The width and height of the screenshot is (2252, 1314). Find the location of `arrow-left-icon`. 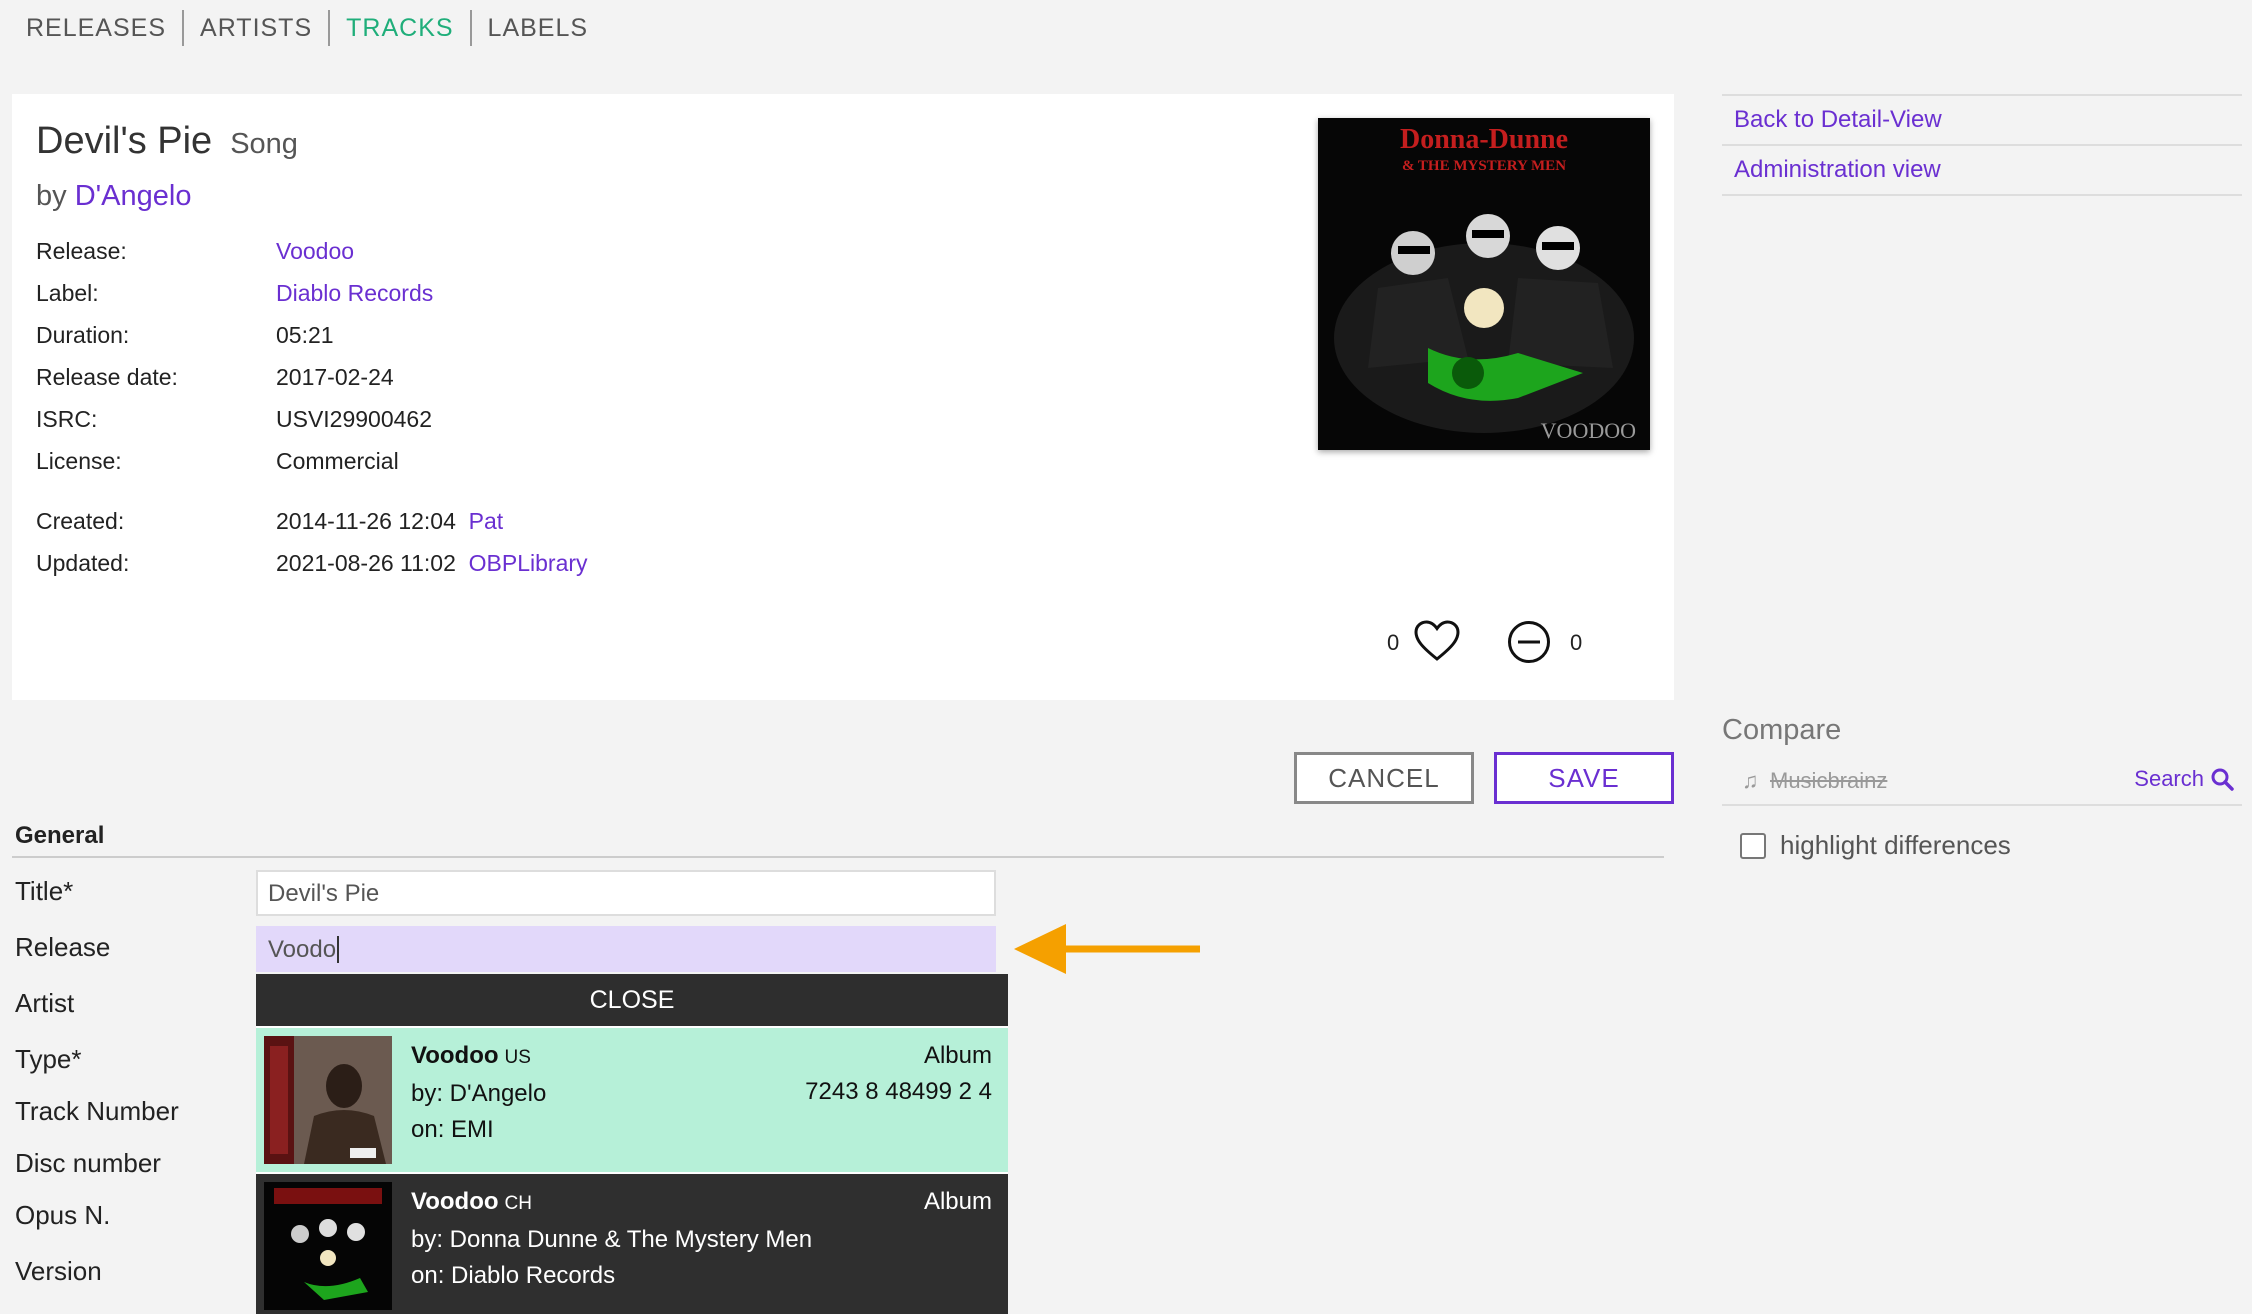

arrow-left-icon is located at coordinates (1107, 949).